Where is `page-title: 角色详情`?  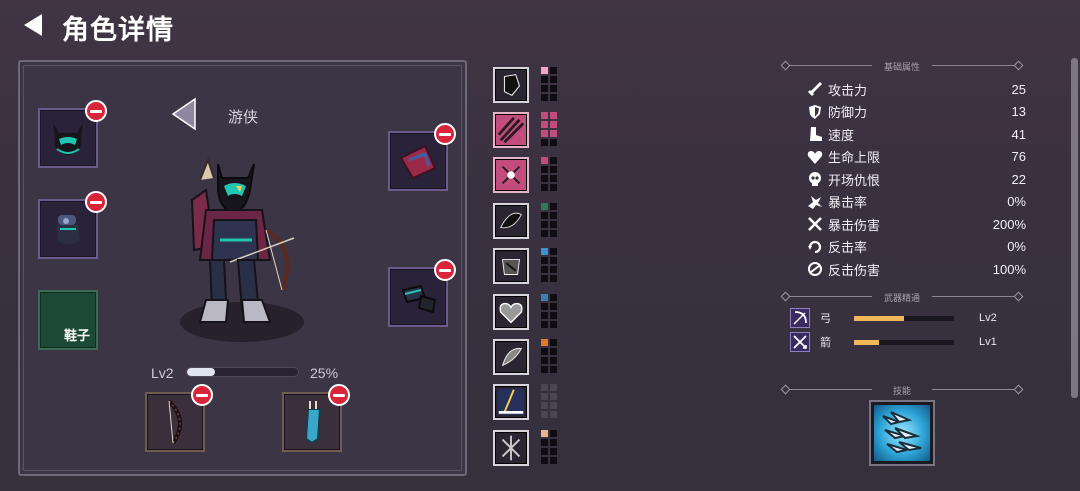 page-title: 角色详情 is located at coordinates (118, 30).